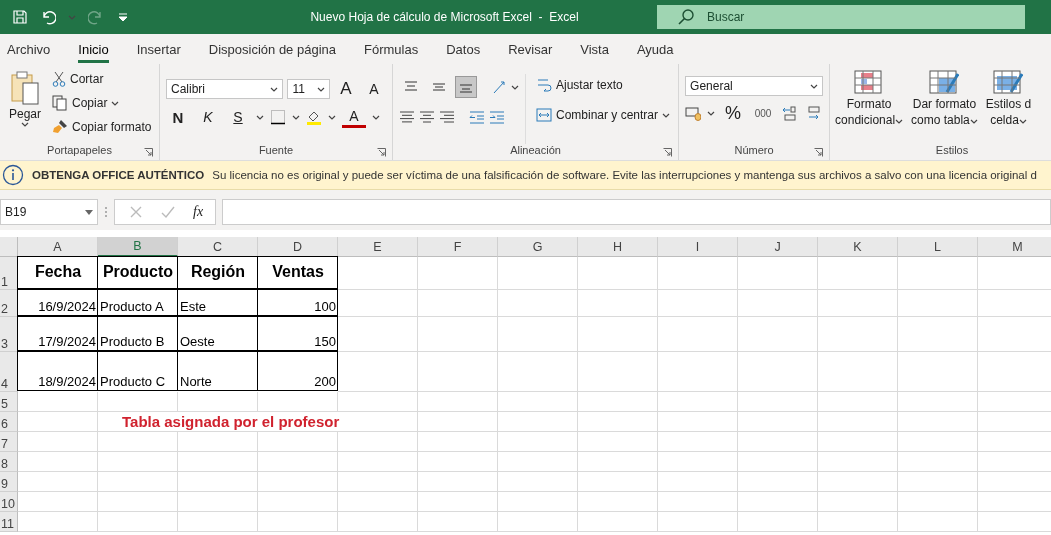 The height and width of the screenshot is (535, 1051). I want to click on column-header: D, so click(298, 247).